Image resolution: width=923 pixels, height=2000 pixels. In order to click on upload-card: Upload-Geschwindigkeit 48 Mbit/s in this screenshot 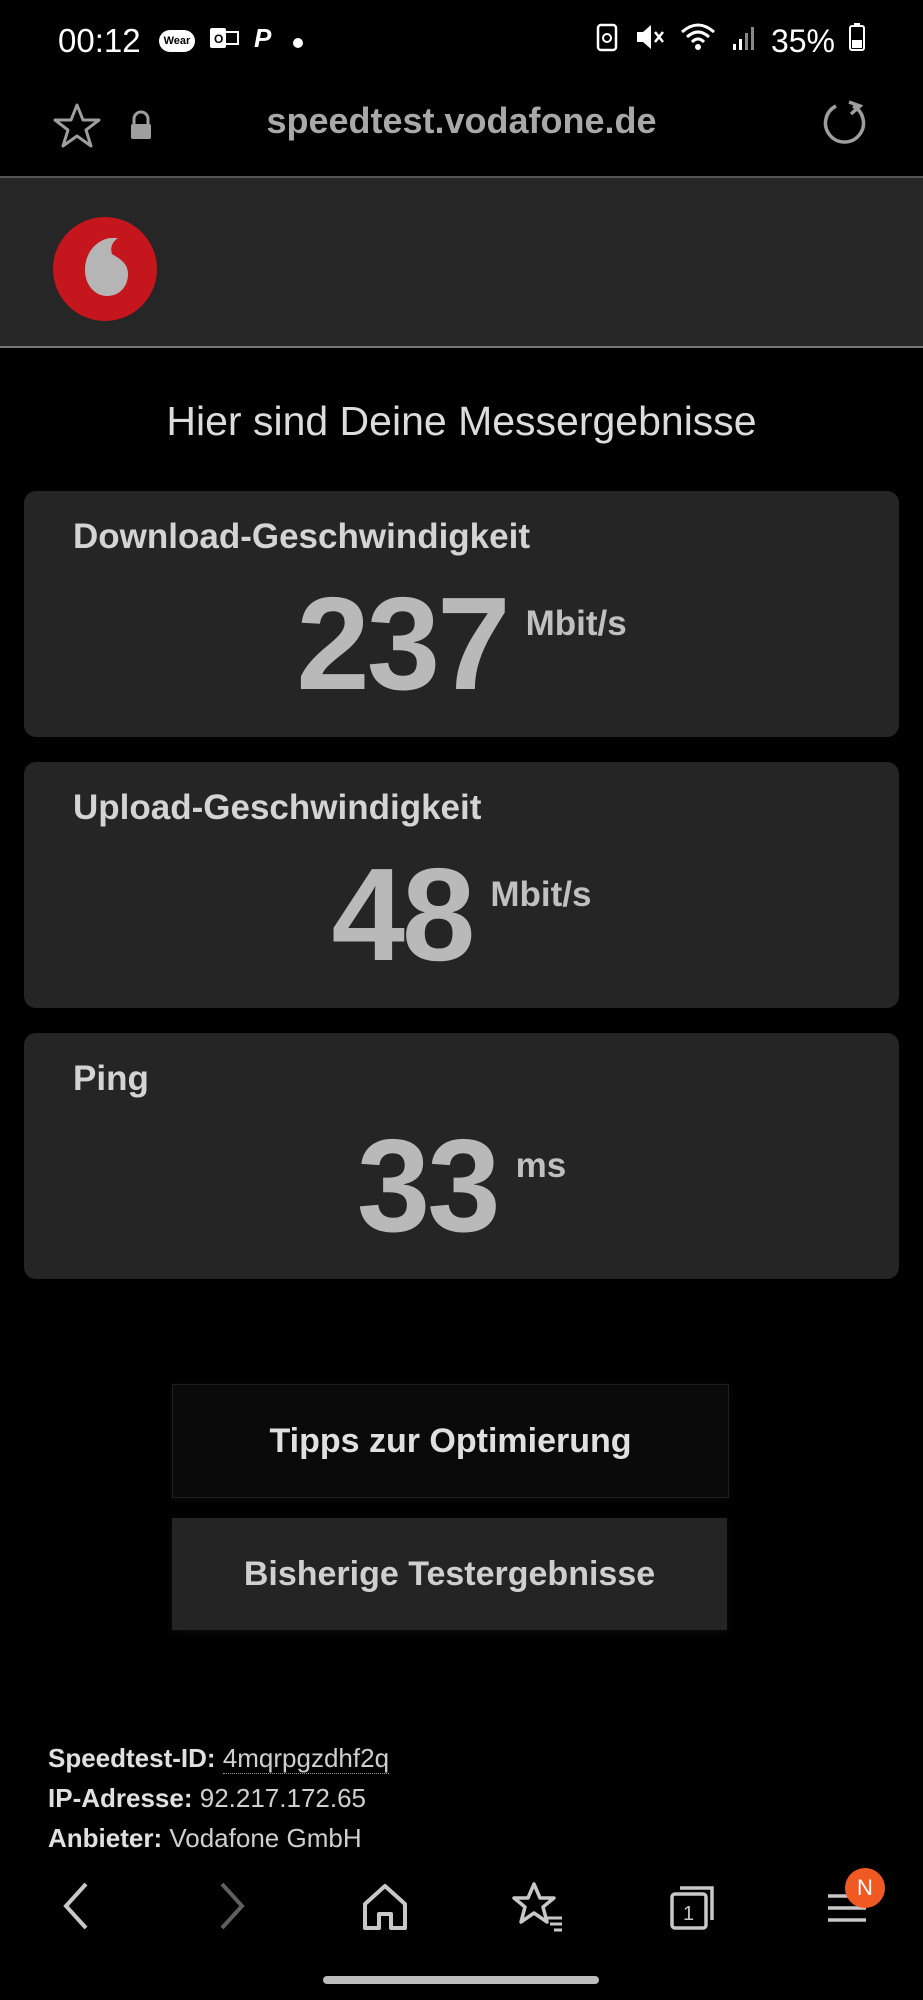, I will do `click(461, 885)`.